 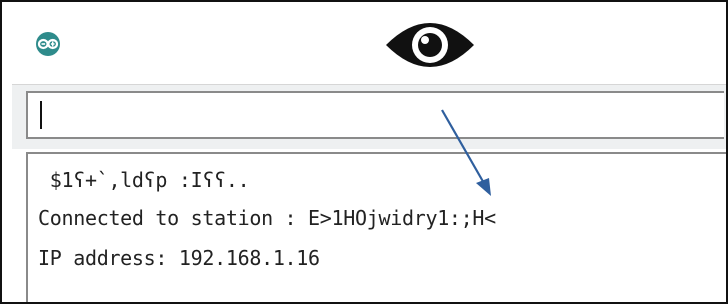 I want to click on text-caret, so click(x=41, y=115).